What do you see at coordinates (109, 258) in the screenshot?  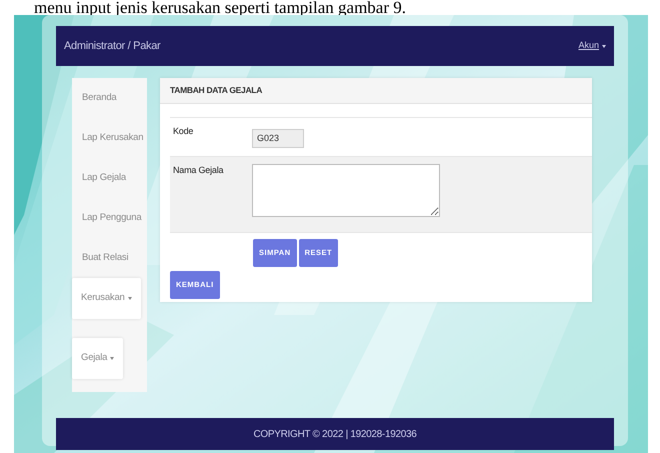 I see `sidebar-item: Buat Relasi` at bounding box center [109, 258].